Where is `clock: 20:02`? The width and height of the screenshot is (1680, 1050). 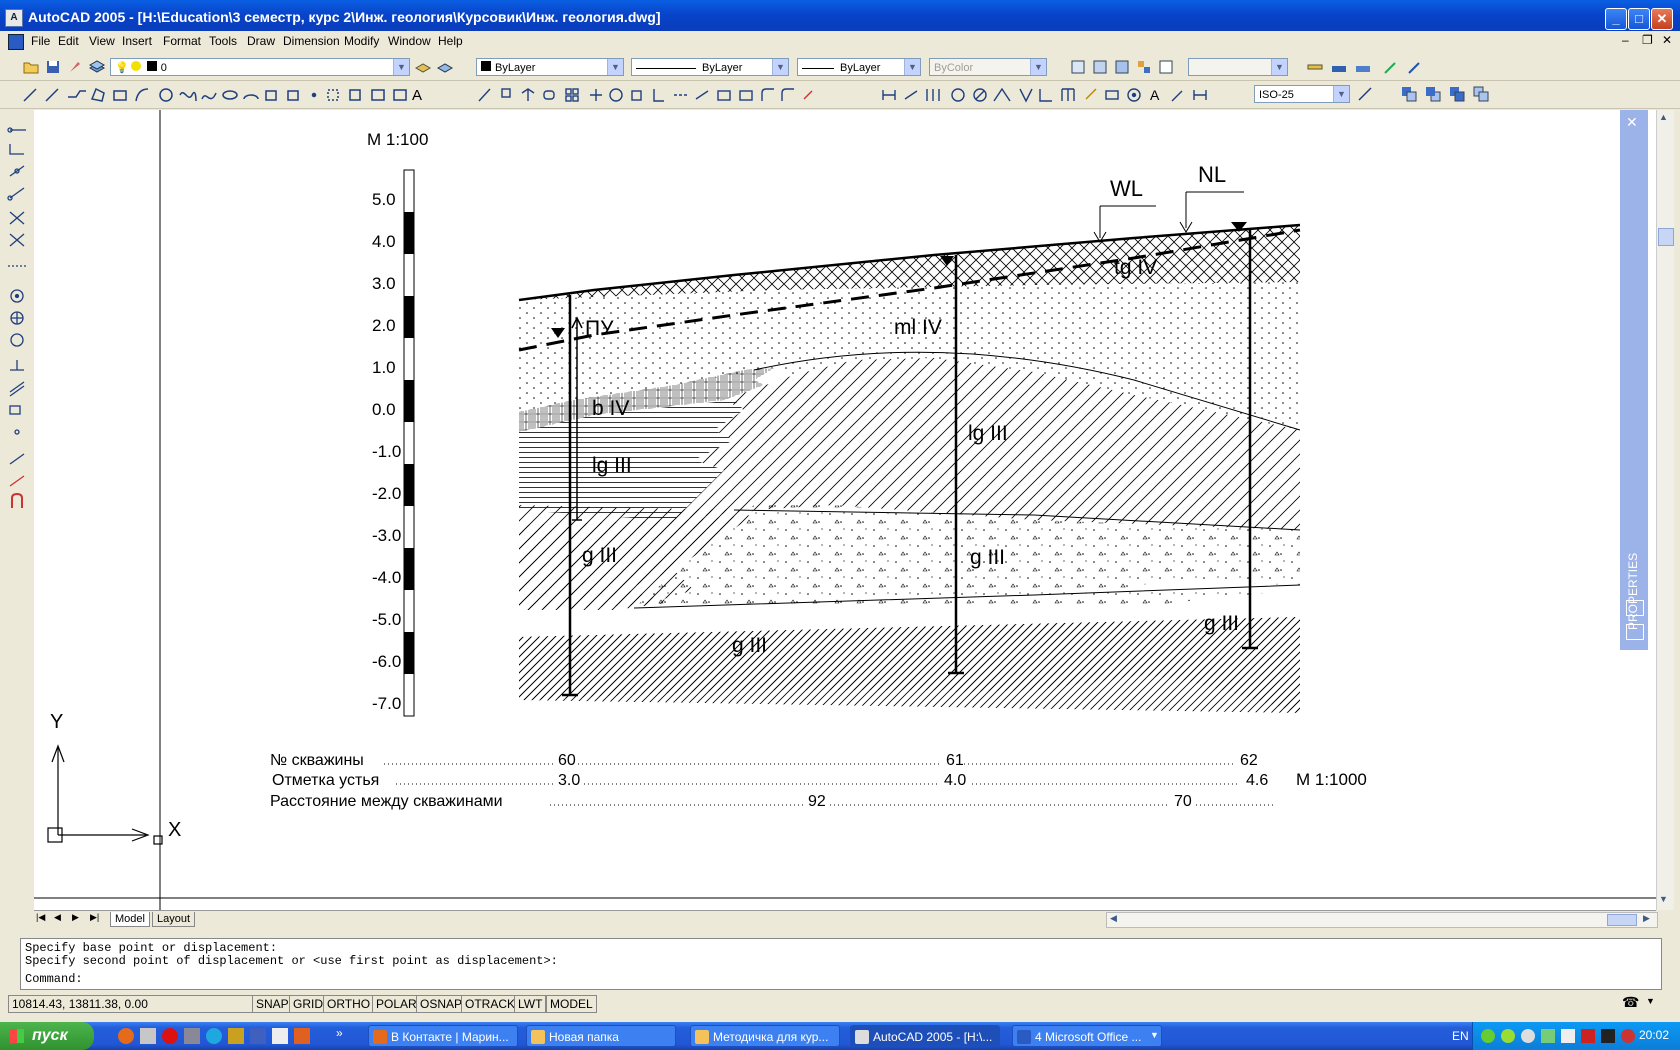 clock: 20:02 is located at coordinates (1654, 1035).